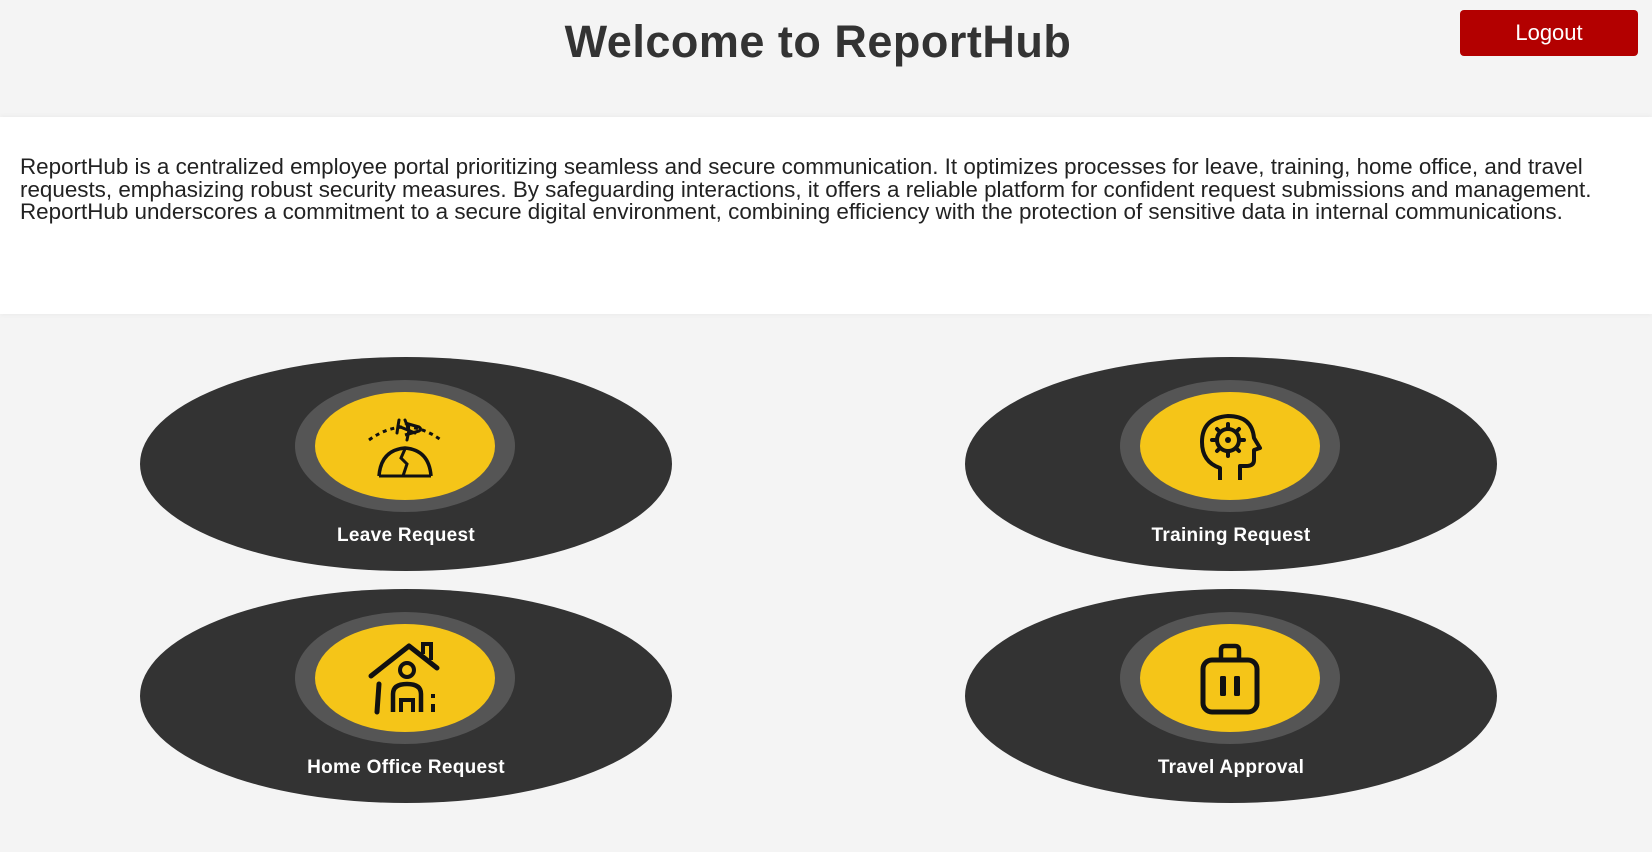 The image size is (1652, 852). What do you see at coordinates (818, 41) in the screenshot?
I see `page-title: Welcome to ReportHub` at bounding box center [818, 41].